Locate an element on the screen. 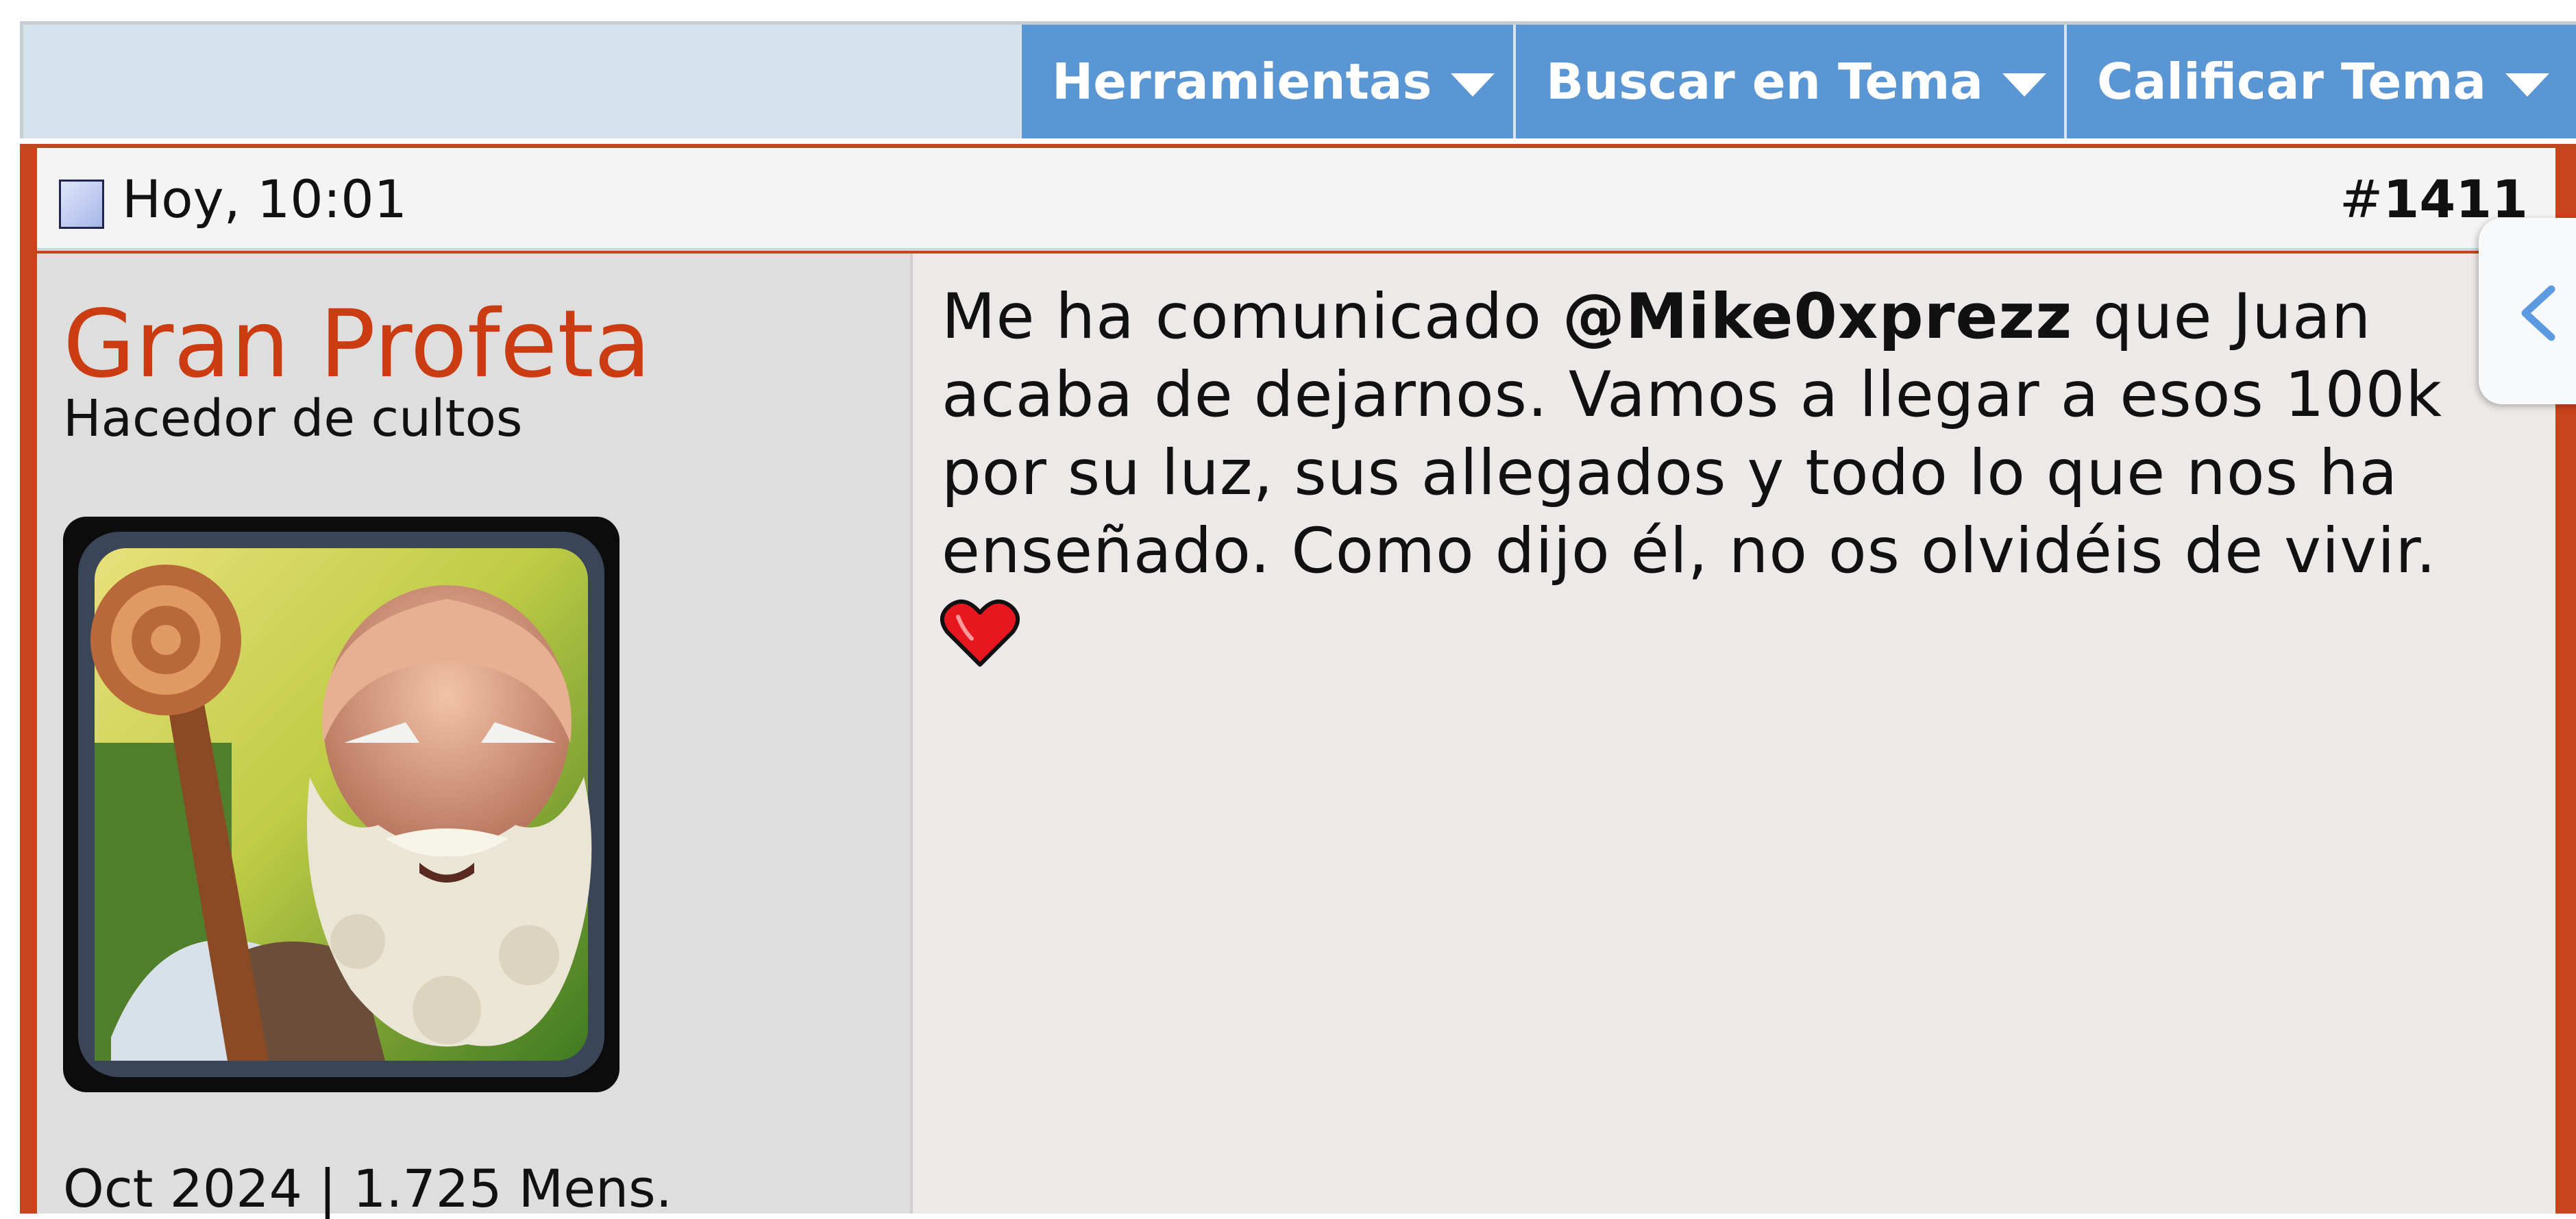 The width and height of the screenshot is (2576, 1219). heart-icon is located at coordinates (980, 633).